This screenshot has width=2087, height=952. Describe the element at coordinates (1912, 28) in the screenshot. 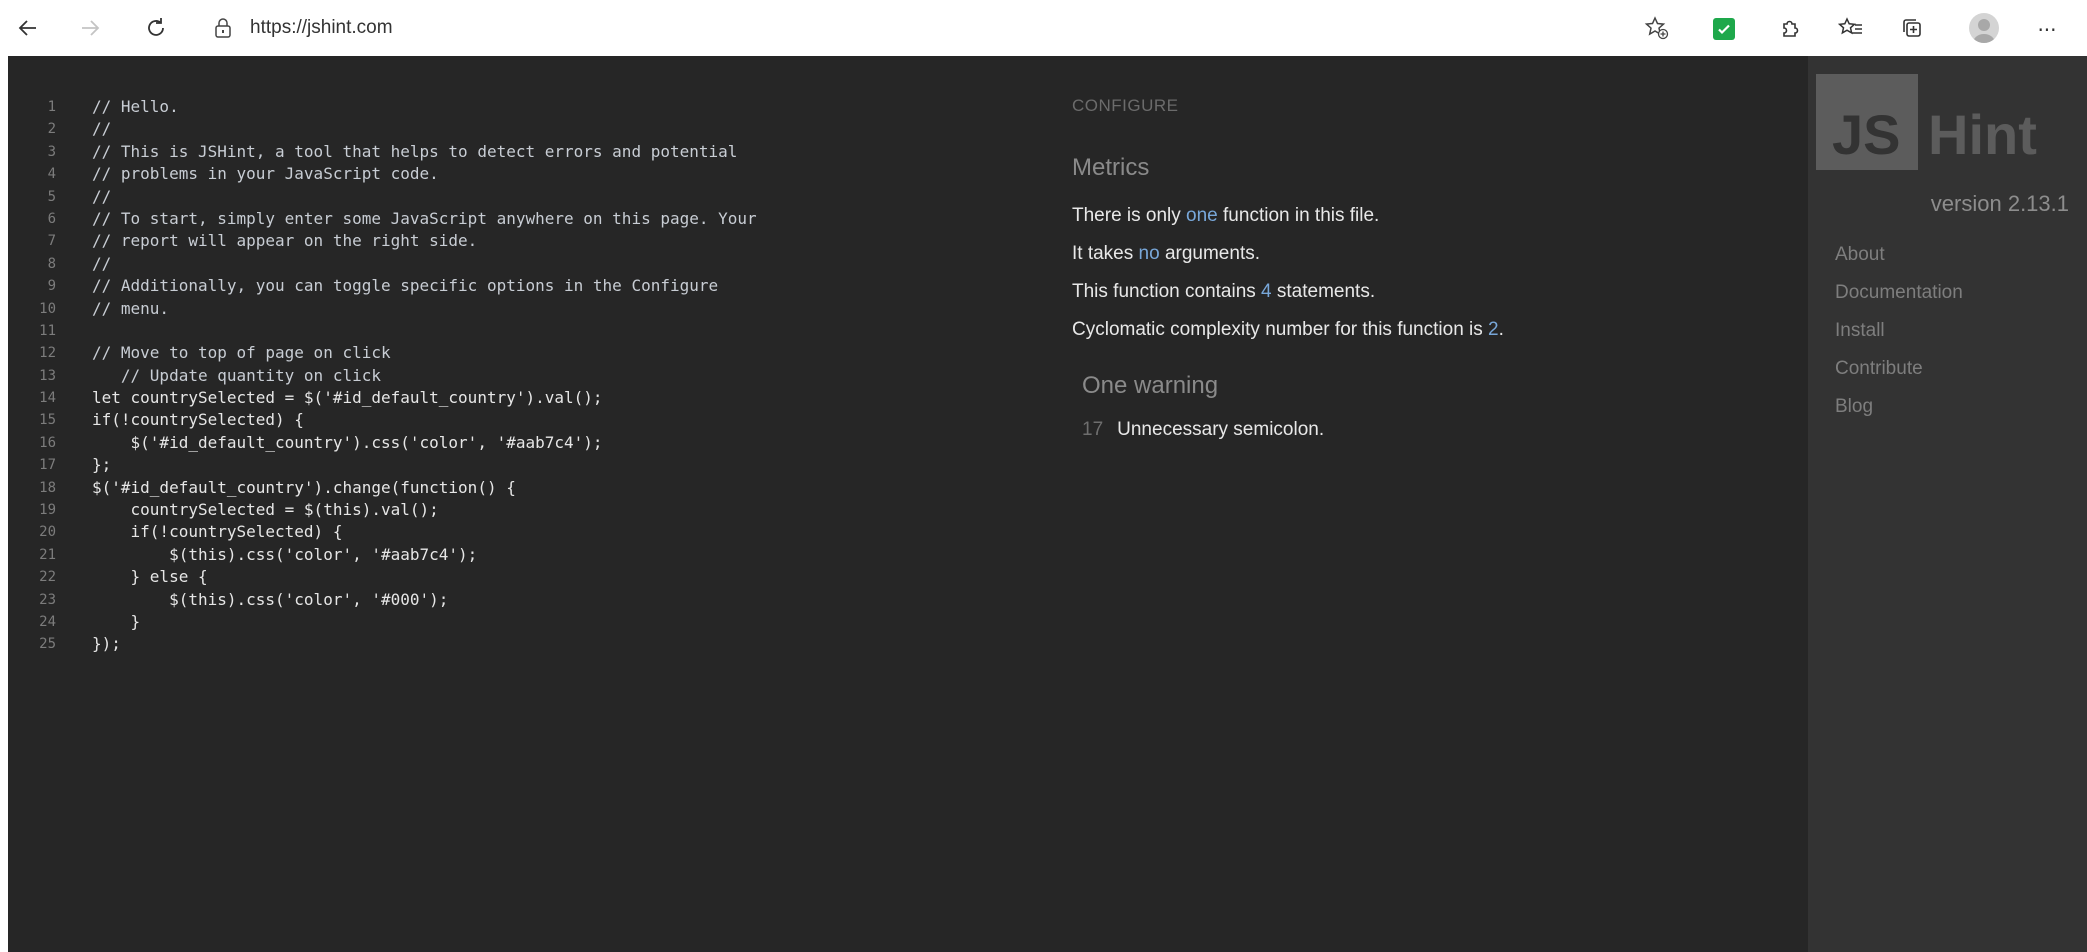

I see `collections-icon` at that location.